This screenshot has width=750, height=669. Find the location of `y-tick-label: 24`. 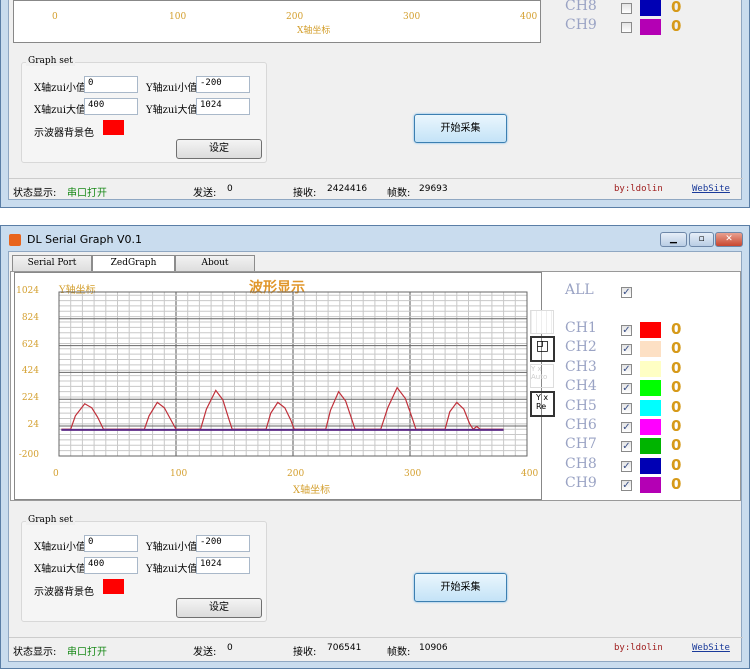

y-tick-label: 24 is located at coordinates (33, 424).